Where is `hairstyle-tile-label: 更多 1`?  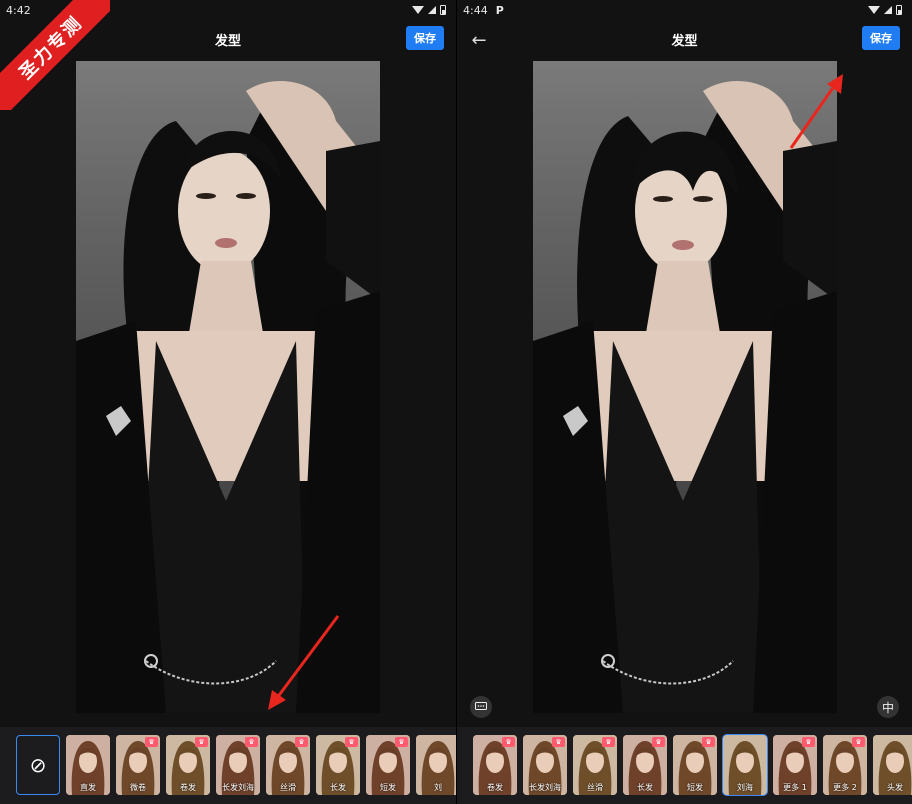 hairstyle-tile-label: 更多 1 is located at coordinates (795, 787).